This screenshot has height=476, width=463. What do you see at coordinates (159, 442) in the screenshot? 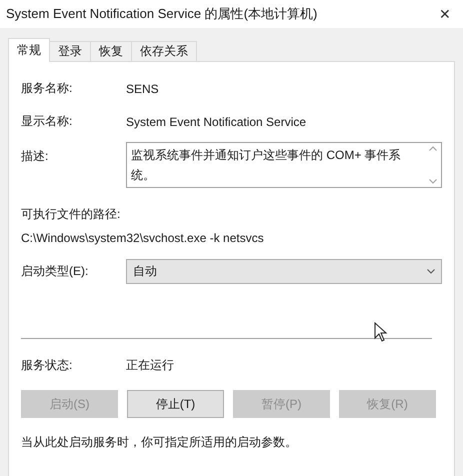
I see `hint-text: 当从此处启动服务时，你可指定所适用的启动参数。` at bounding box center [159, 442].